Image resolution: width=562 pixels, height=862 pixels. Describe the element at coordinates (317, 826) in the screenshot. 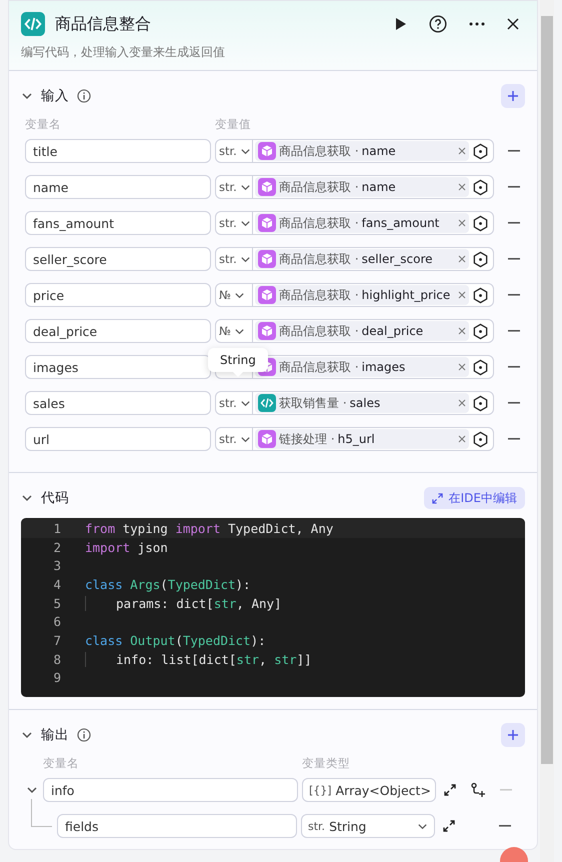

I see `type-icon: str.` at that location.